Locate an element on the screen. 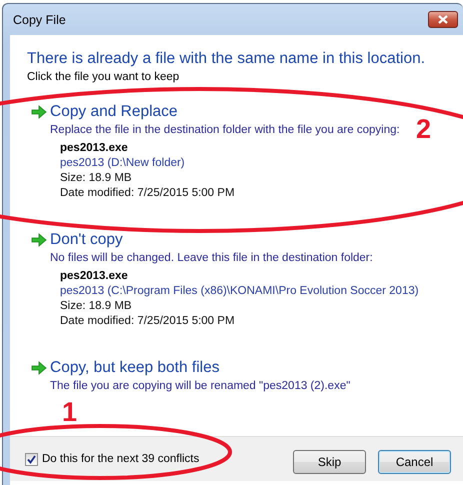  option-title: Don't copy is located at coordinates (86, 240).